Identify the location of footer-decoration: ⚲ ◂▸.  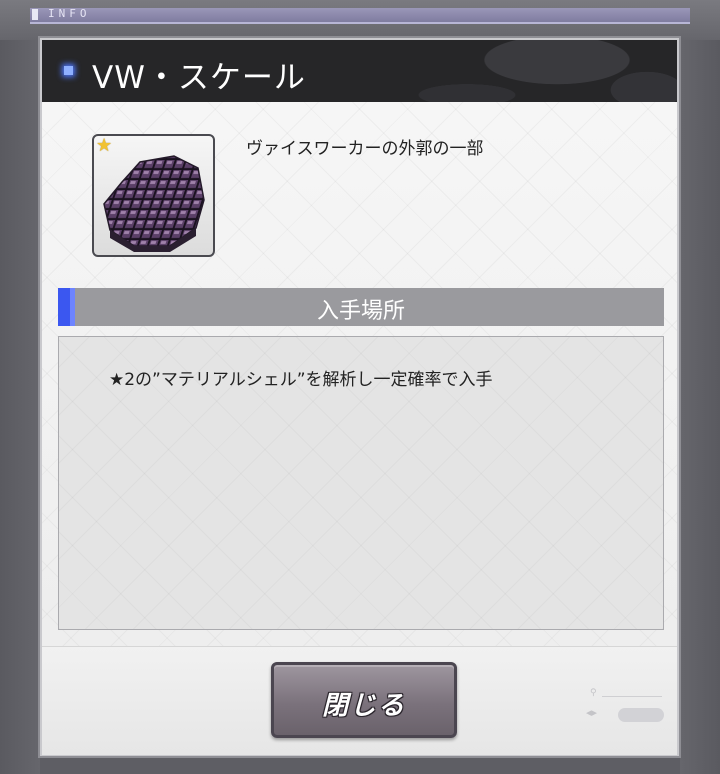
(626, 708).